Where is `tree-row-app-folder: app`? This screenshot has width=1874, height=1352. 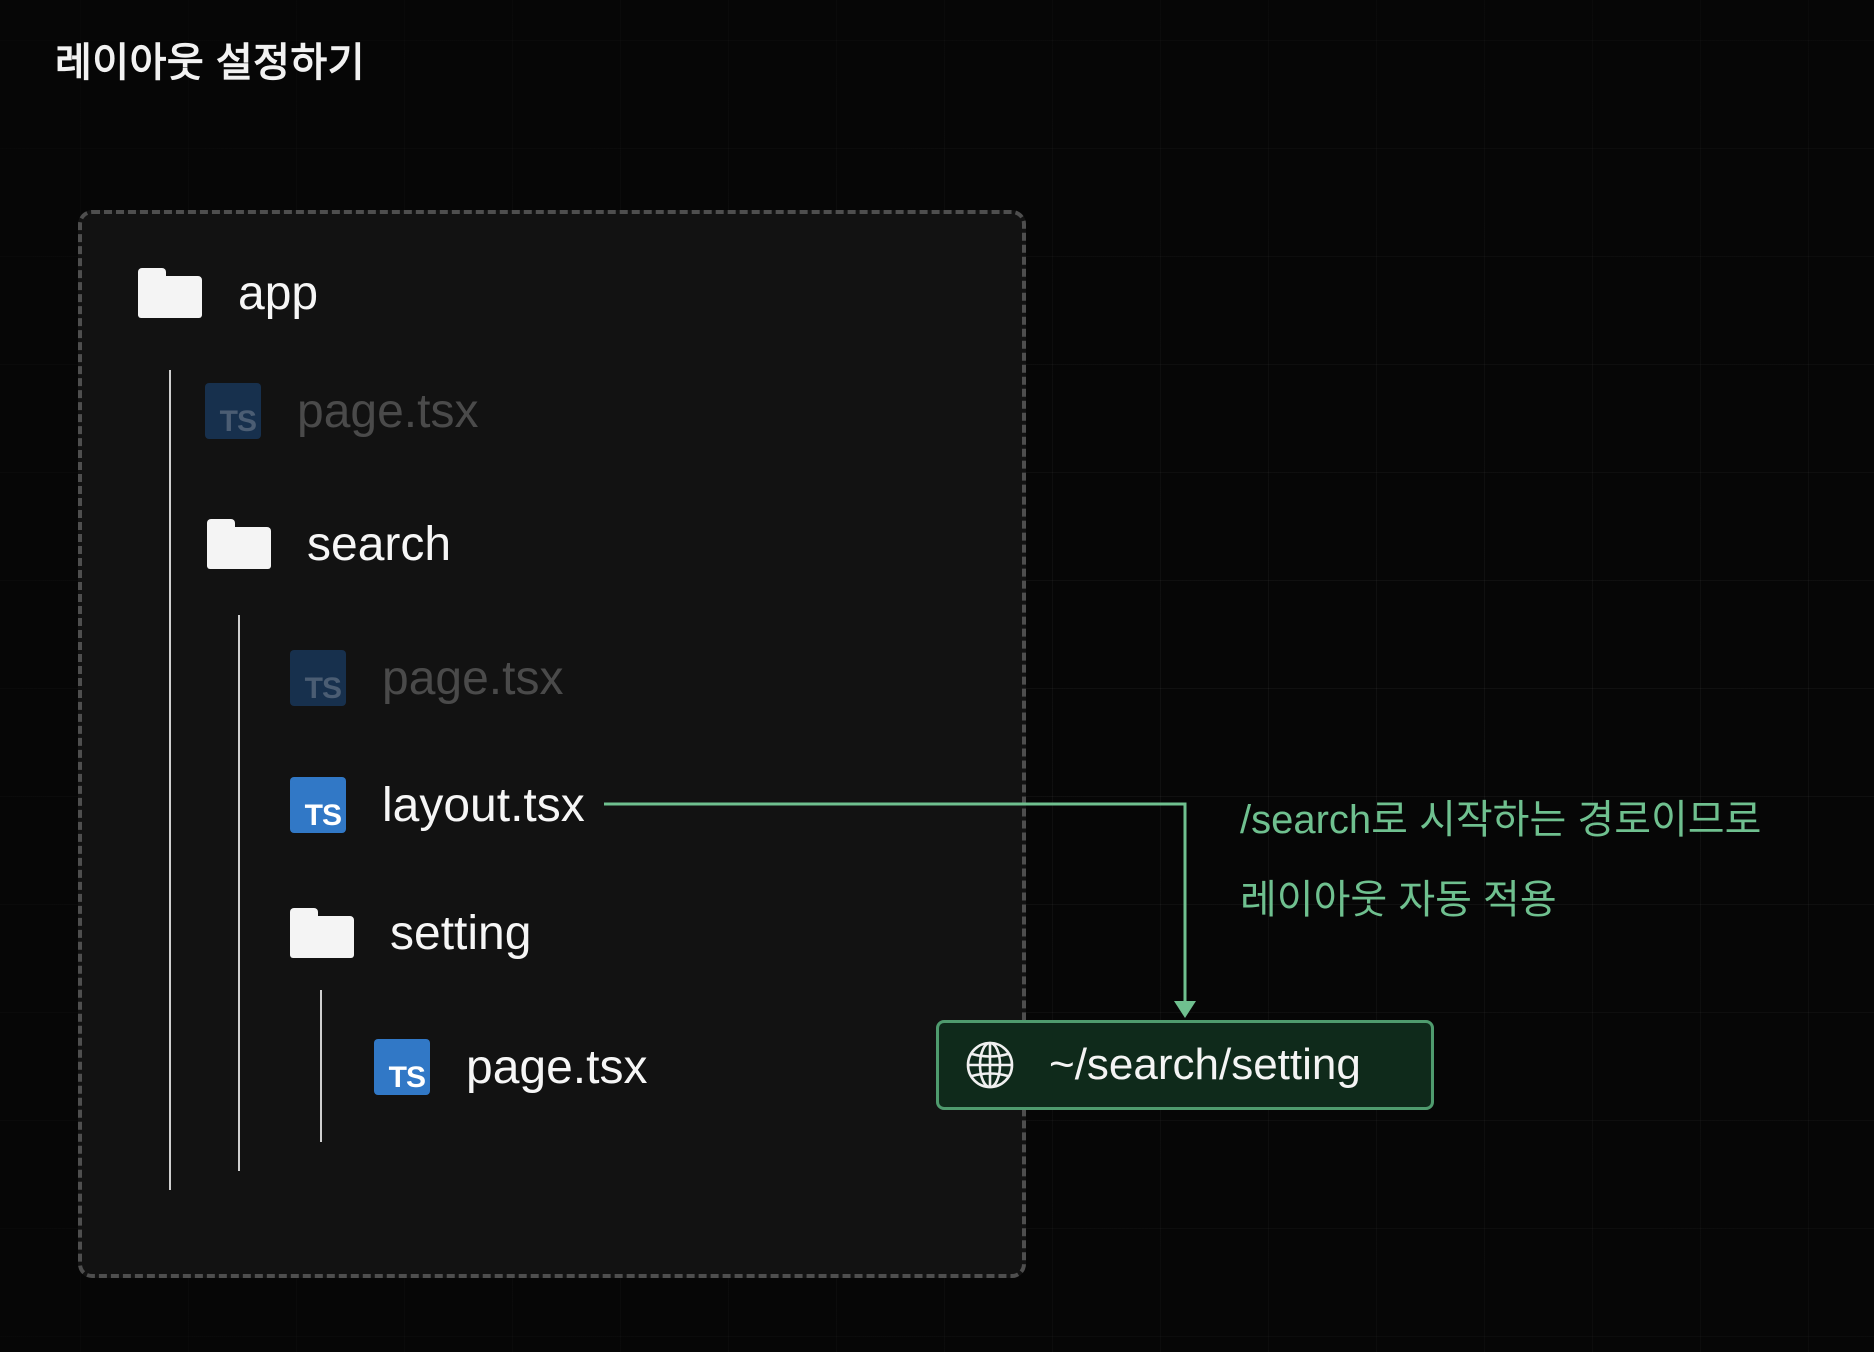 tree-row-app-folder: app is located at coordinates (228, 293).